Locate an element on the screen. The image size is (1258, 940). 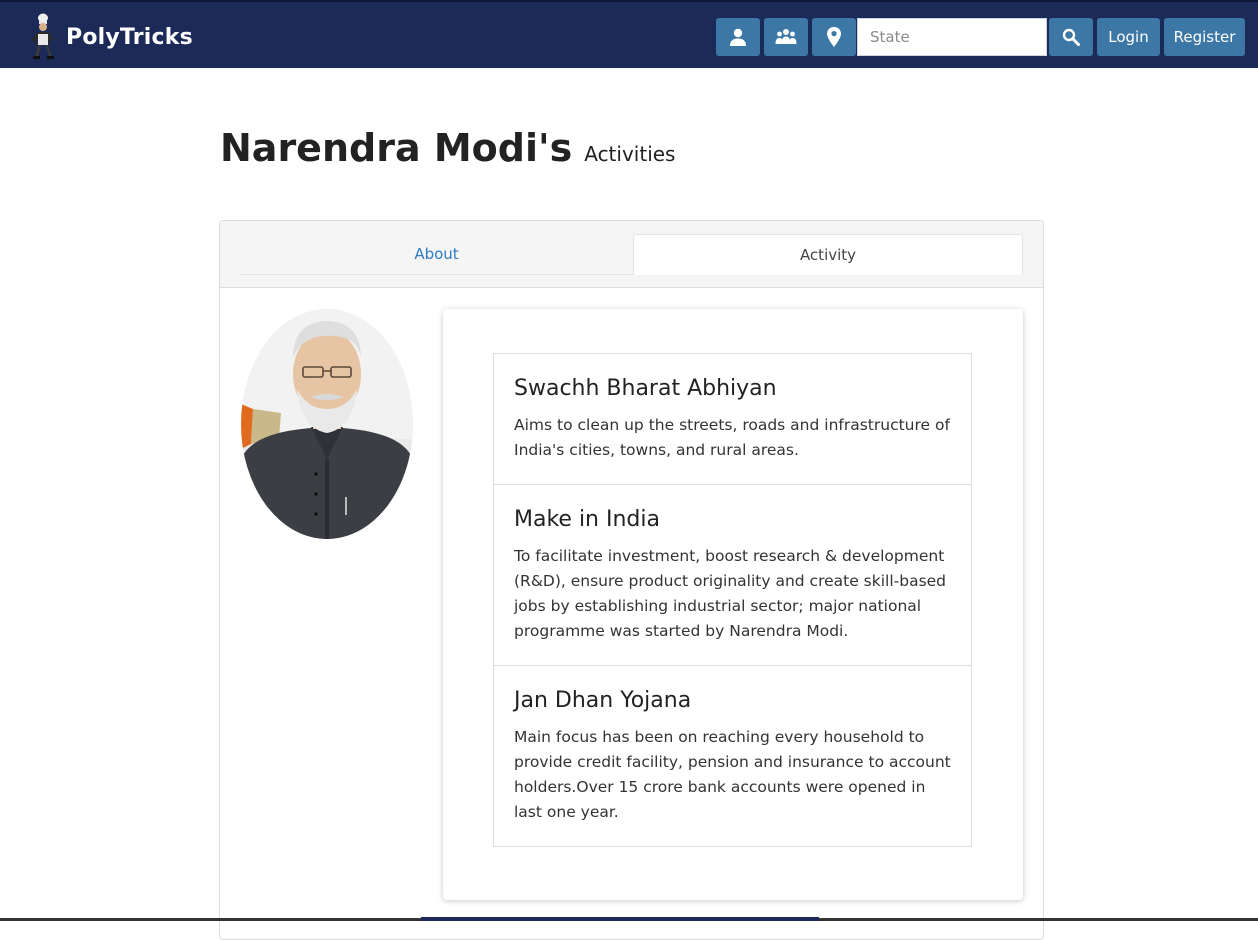
group-button is located at coordinates (786, 37).